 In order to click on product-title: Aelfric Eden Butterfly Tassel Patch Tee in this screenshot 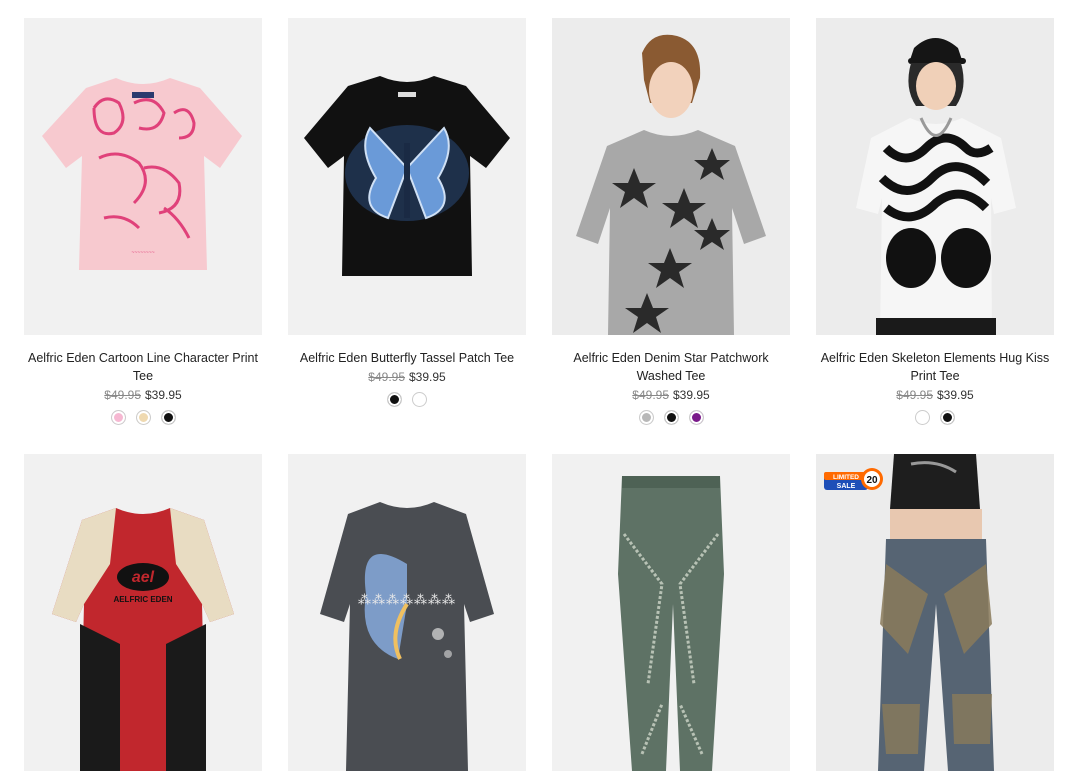, I will do `click(407, 358)`.